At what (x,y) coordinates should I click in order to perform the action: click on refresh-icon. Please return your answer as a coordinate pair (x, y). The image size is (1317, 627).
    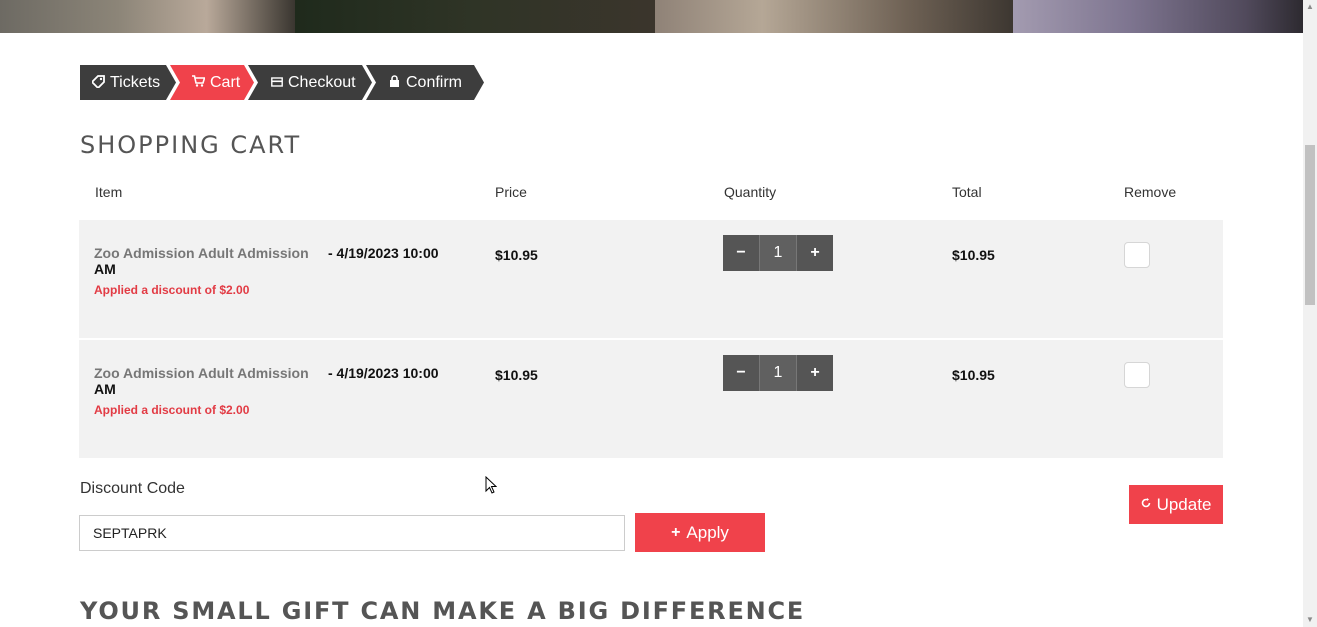
    Looking at the image, I should click on (1146, 504).